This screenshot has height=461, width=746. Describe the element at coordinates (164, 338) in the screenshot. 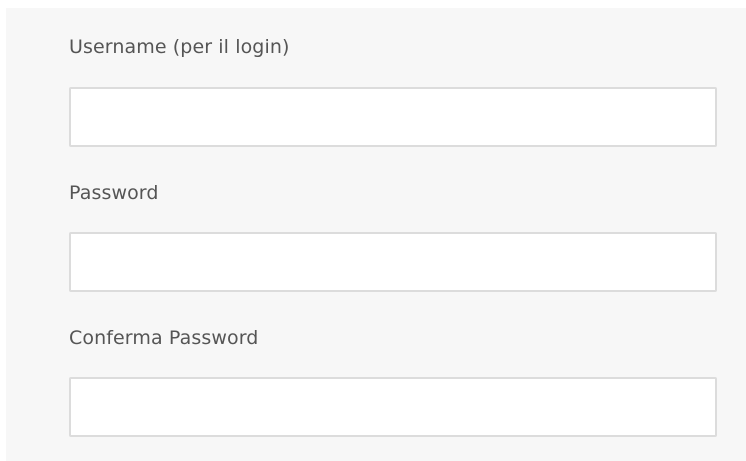

I see `confirm-password-label: Conferma Password` at that location.